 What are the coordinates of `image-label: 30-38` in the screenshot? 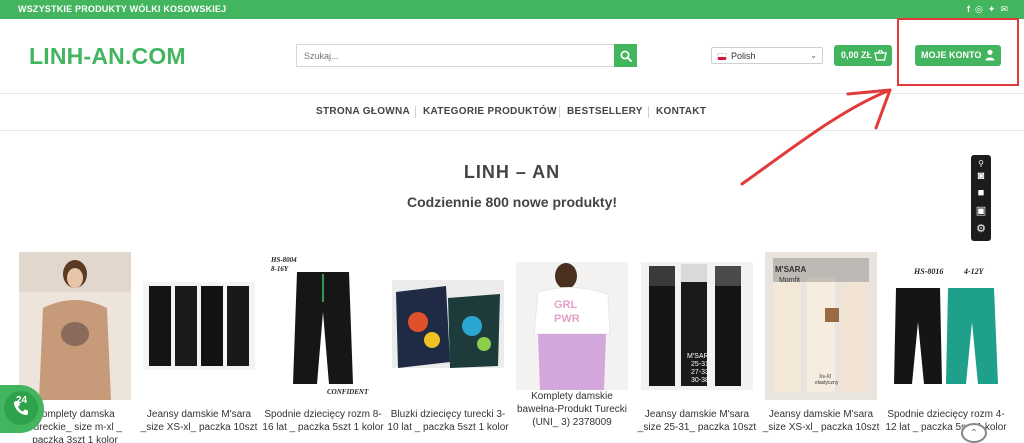 It's located at (700, 380).